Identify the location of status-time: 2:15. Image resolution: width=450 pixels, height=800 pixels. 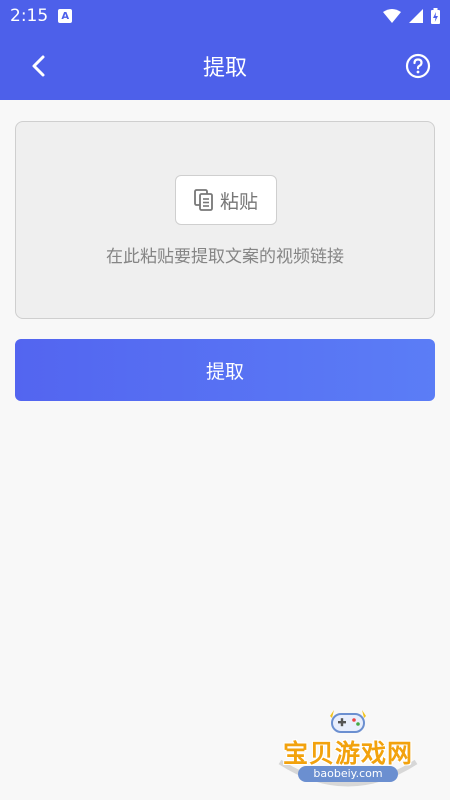
(29, 16).